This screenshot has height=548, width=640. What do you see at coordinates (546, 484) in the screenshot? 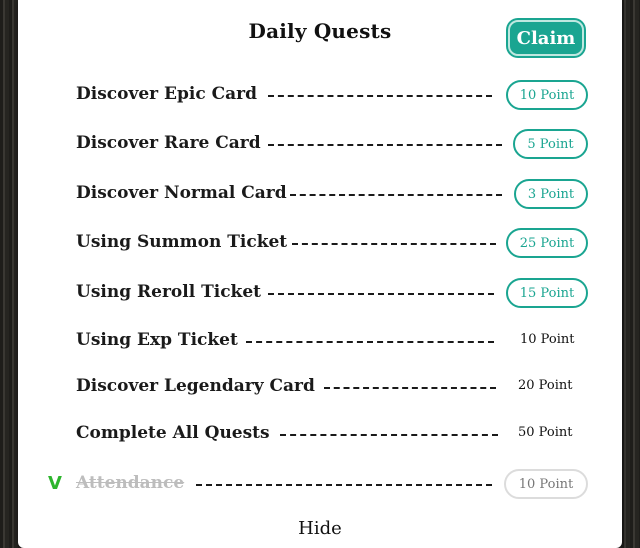
I see `point-claimed-badge: 10 Point` at bounding box center [546, 484].